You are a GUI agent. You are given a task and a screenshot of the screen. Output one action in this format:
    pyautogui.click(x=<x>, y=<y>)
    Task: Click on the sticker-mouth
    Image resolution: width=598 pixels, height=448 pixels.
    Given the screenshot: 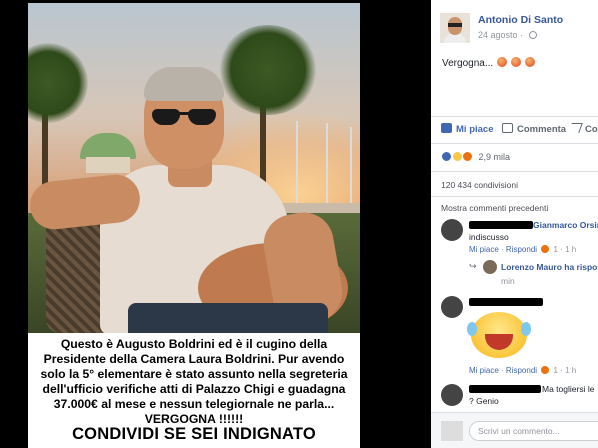 What is the action you would take?
    pyautogui.click(x=499, y=342)
    